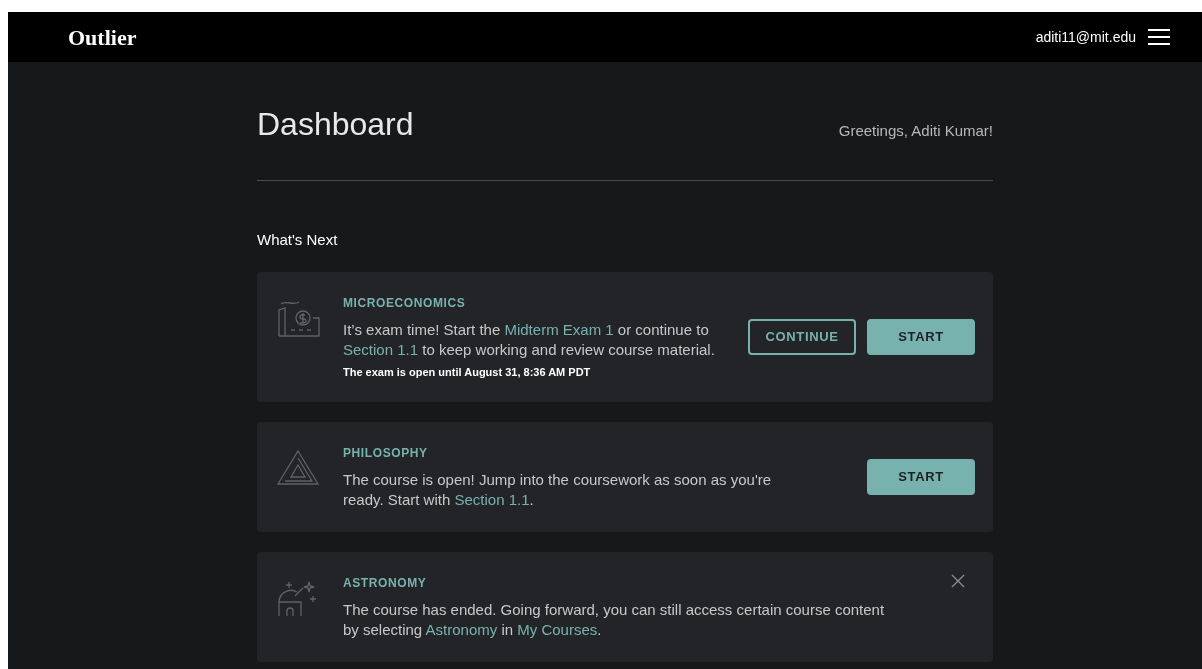 The width and height of the screenshot is (1202, 669). I want to click on greeting: Greetings, Aditi Kumar!, so click(915, 130).